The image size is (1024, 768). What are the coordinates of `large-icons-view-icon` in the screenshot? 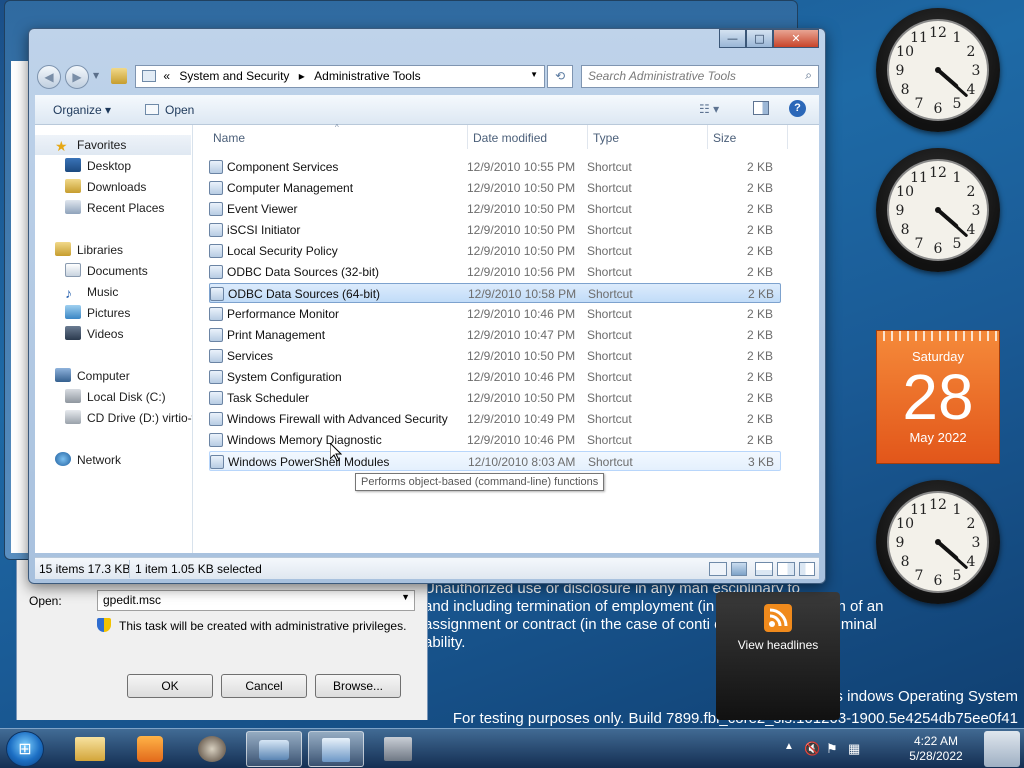 It's located at (739, 569).